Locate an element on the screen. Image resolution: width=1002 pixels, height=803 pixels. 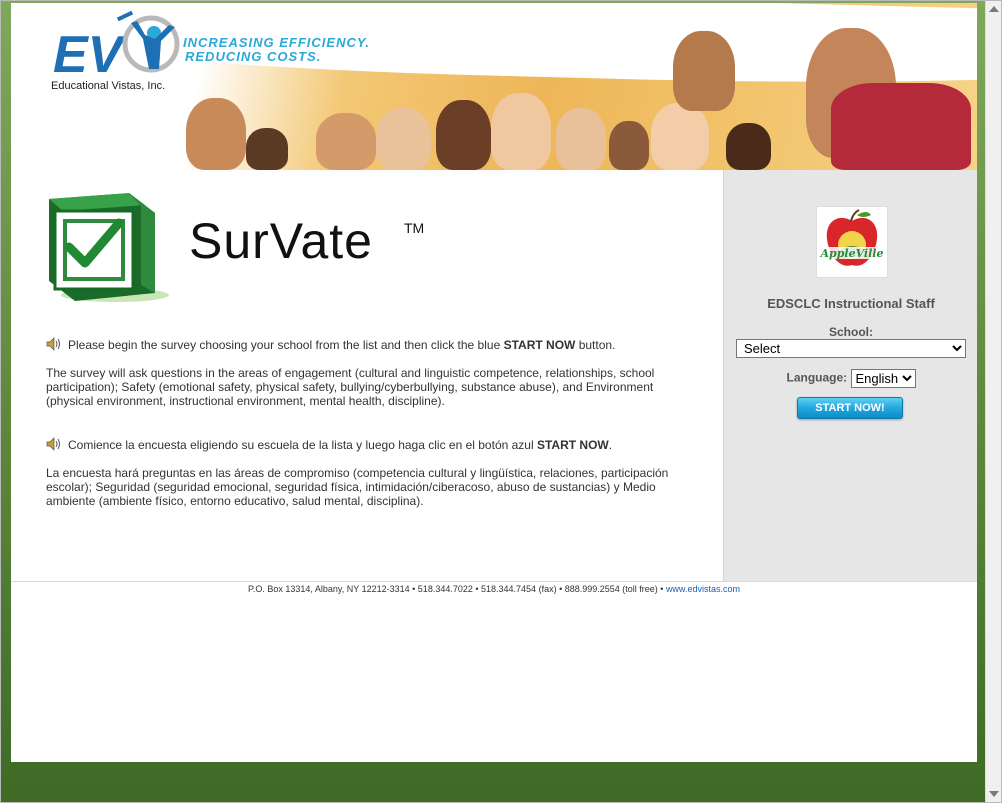
product-name: SurVate is located at coordinates (281, 241).